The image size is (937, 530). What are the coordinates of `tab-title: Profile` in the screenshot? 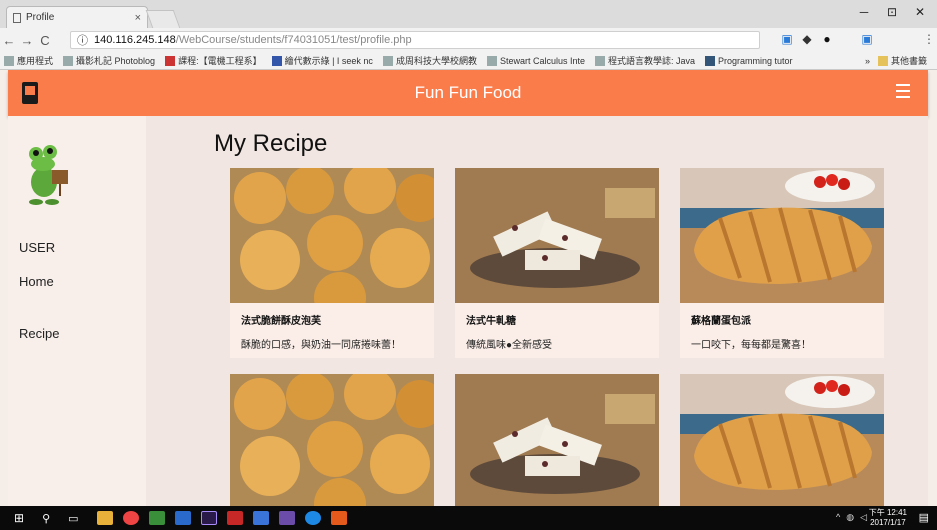 It's located at (40, 17).